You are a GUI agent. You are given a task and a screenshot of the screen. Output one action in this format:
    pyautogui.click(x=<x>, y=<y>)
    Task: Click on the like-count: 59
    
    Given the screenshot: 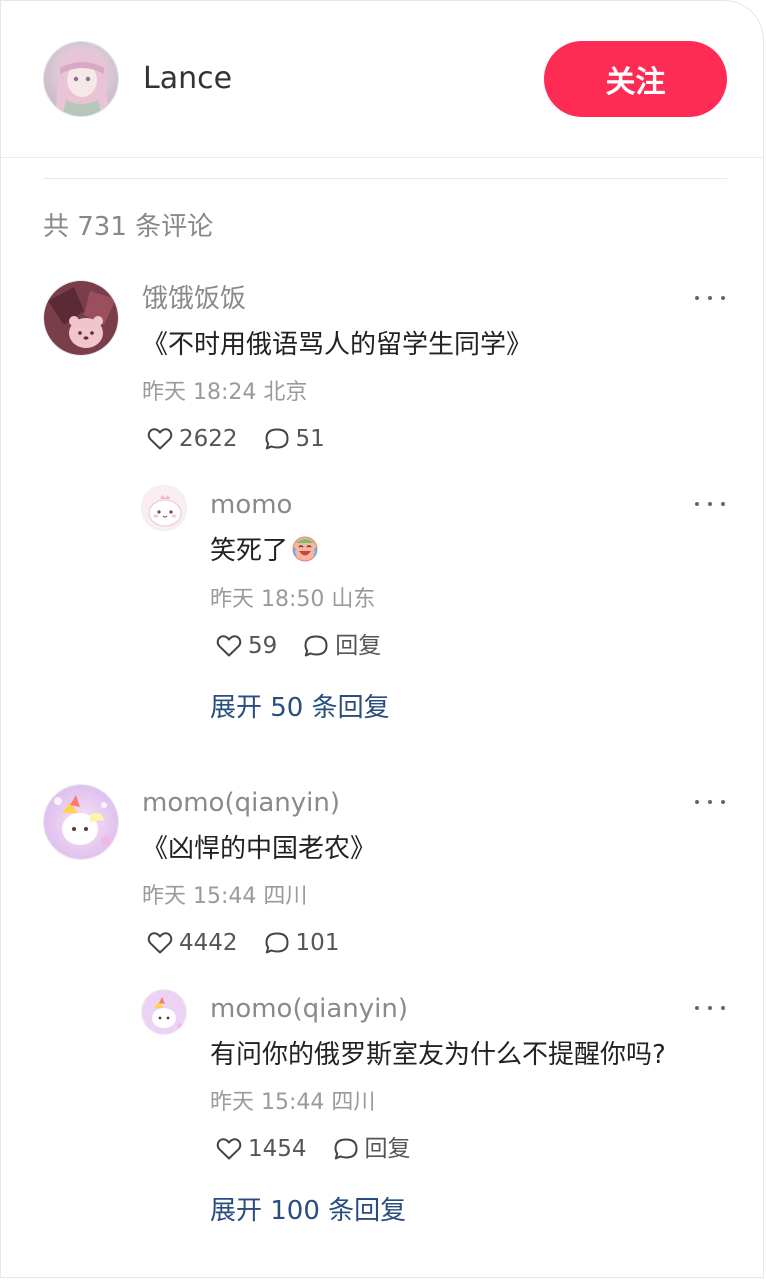 What is the action you would take?
    pyautogui.click(x=263, y=646)
    